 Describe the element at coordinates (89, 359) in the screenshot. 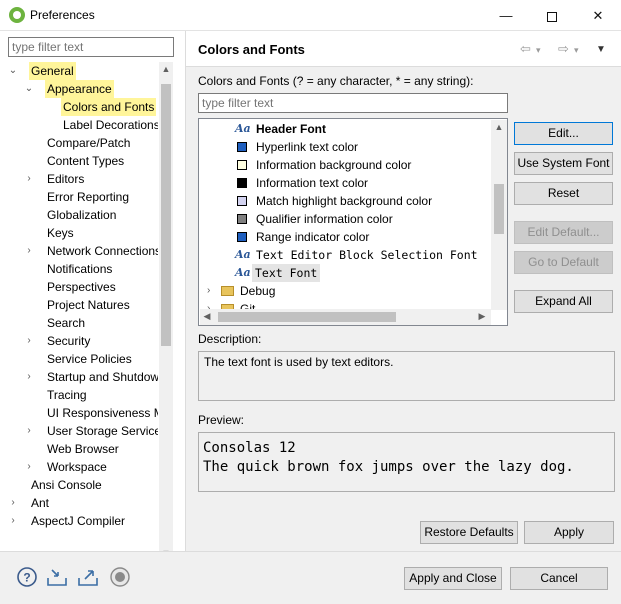

I see `tree-item-label: Service Policies` at that location.